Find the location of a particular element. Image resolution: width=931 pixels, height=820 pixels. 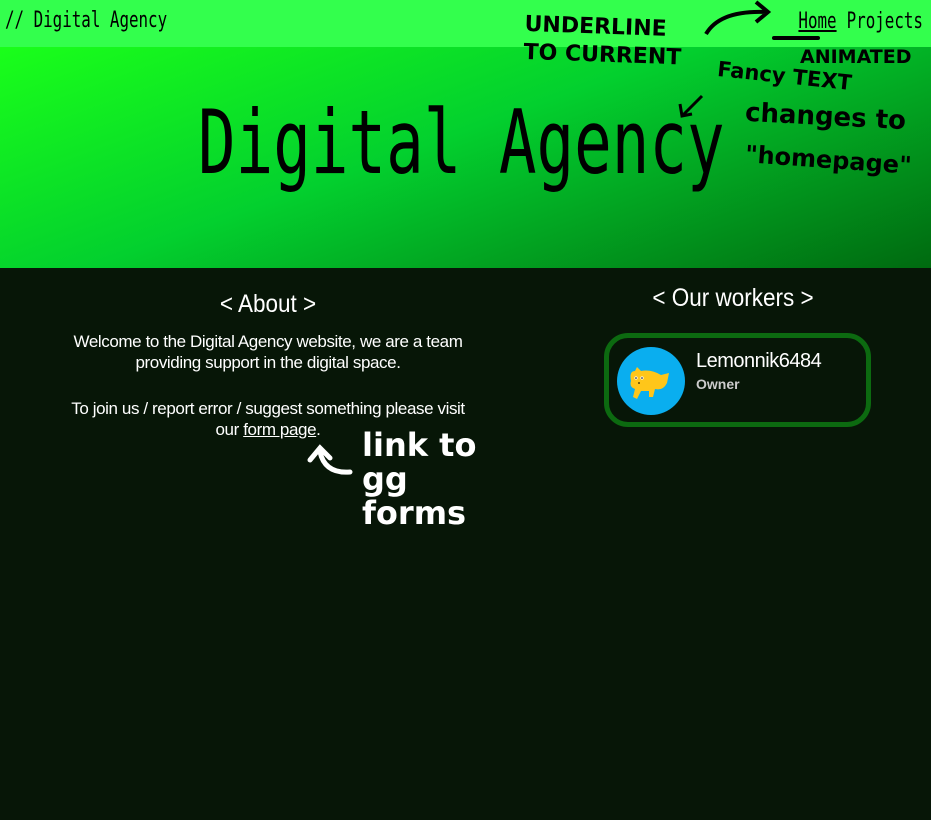

worker-card: Lemonnik6484 Owner is located at coordinates (737, 380).